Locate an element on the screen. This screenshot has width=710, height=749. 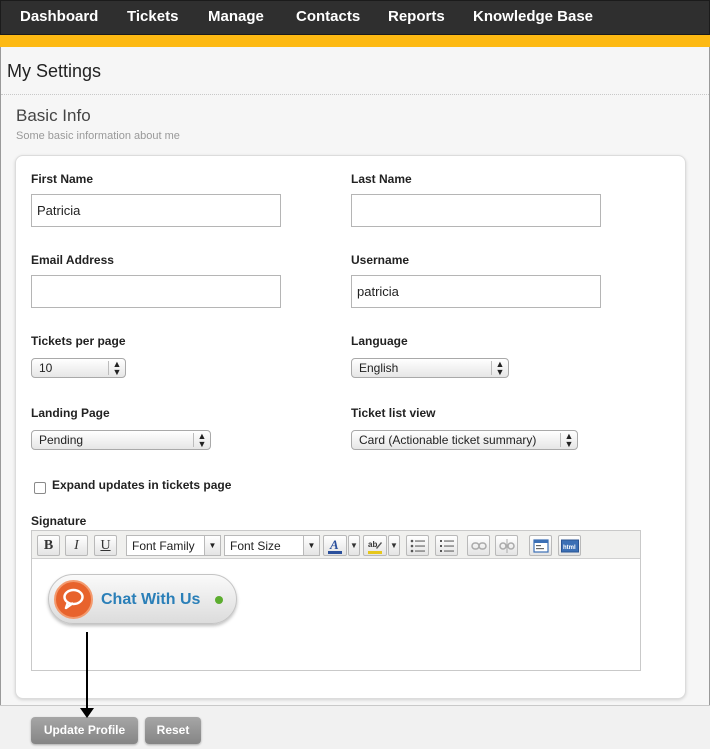
link-icon is located at coordinates (478, 546).